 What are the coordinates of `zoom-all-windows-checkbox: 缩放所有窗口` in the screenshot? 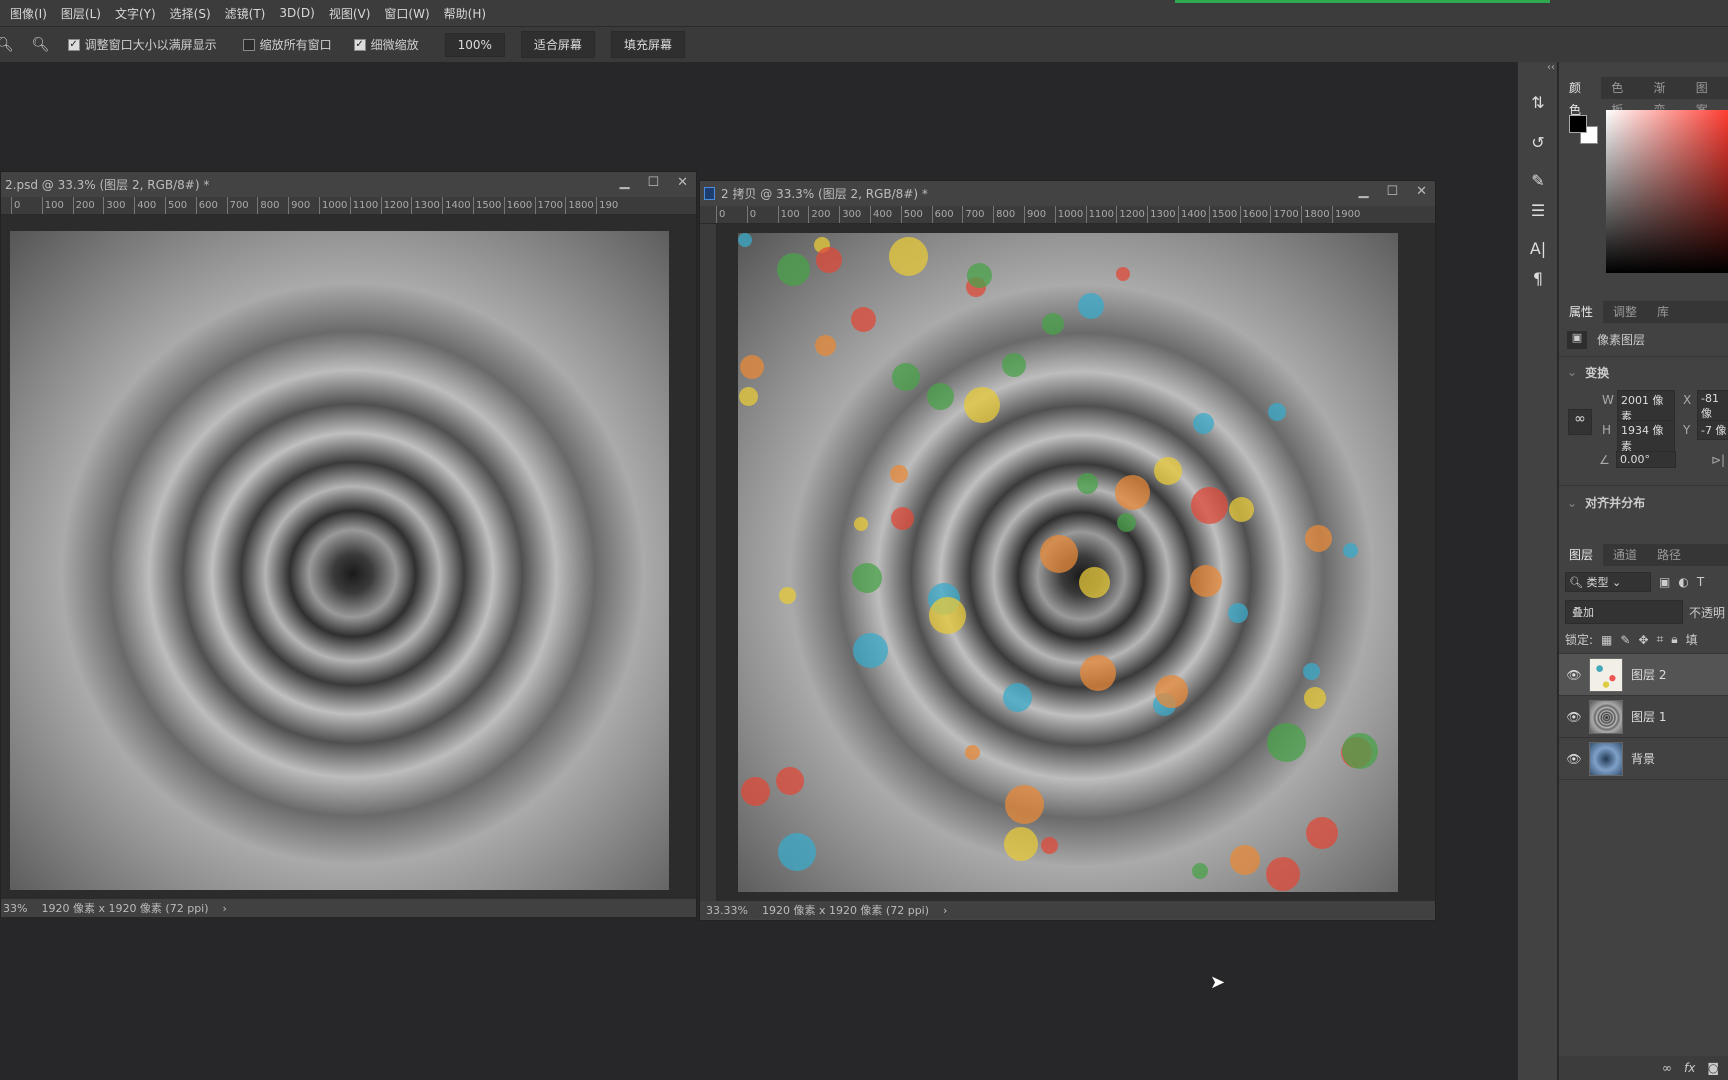 It's located at (287, 44).